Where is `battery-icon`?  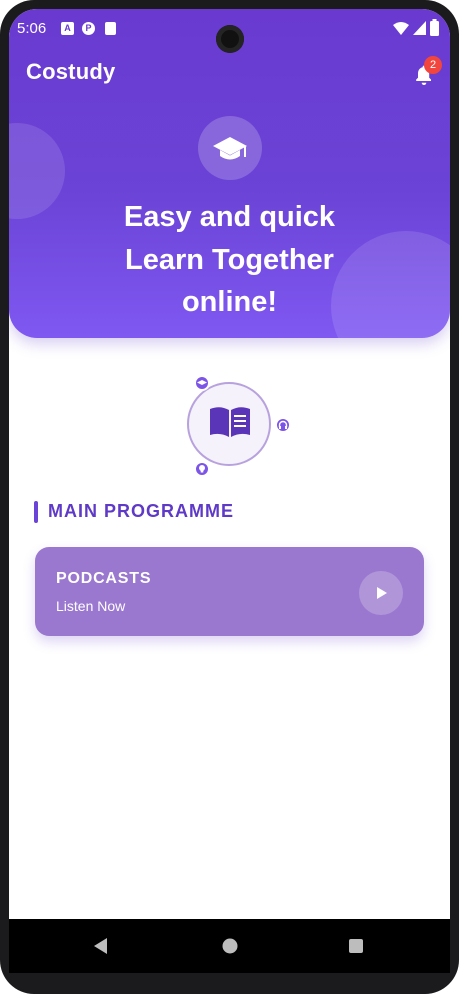 battery-icon is located at coordinates (434, 27).